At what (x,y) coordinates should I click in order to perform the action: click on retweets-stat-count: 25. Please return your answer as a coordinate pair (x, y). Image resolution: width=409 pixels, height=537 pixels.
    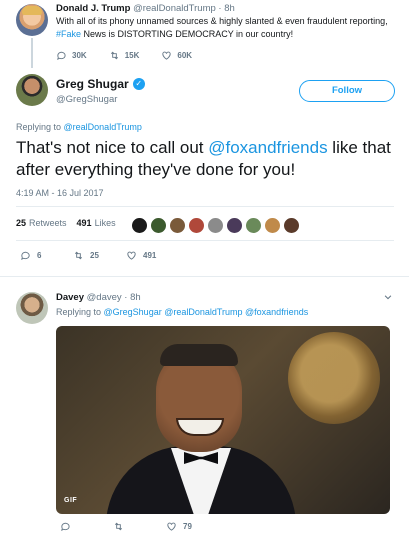
    Looking at the image, I should click on (21, 223).